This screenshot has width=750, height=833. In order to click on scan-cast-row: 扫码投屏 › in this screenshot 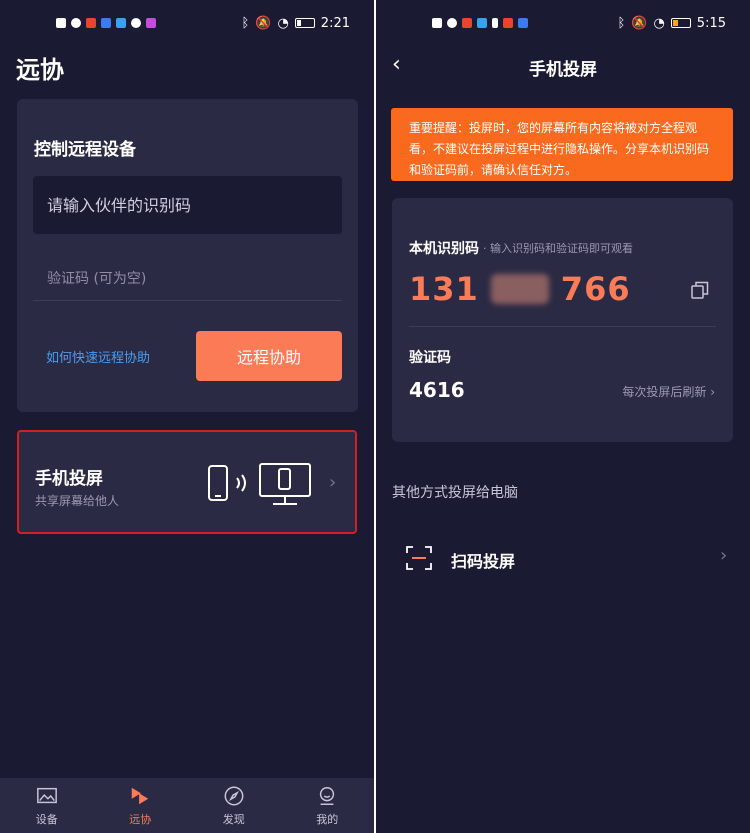, I will do `click(563, 558)`.